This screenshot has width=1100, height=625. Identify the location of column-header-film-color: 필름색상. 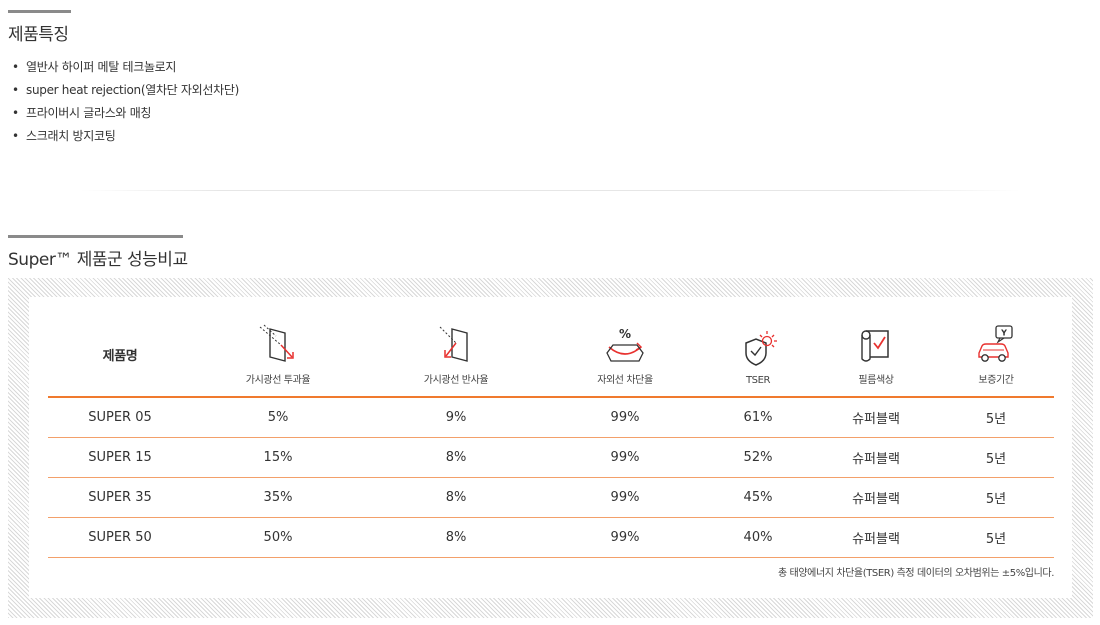
(876, 355).